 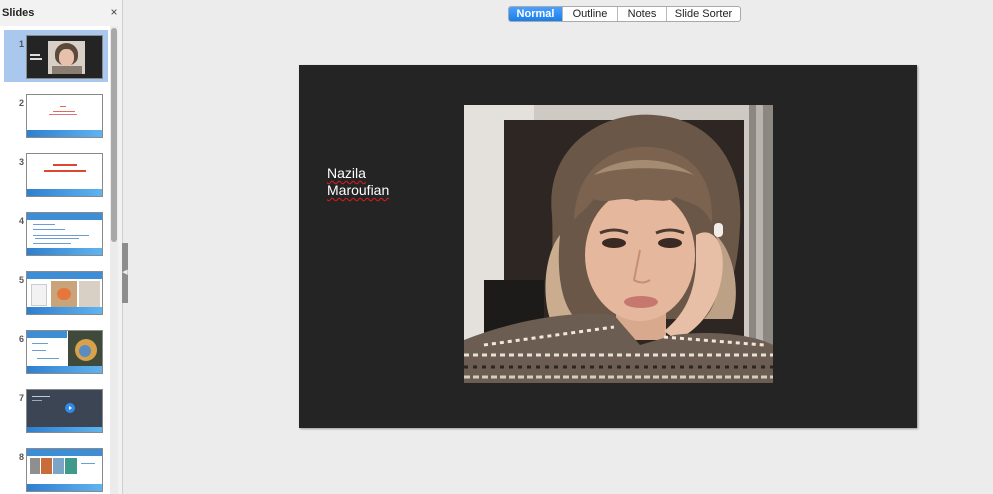 I want to click on slide-number: 2, so click(x=21, y=103).